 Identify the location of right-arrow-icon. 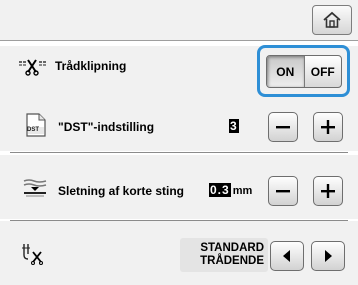
(328, 256).